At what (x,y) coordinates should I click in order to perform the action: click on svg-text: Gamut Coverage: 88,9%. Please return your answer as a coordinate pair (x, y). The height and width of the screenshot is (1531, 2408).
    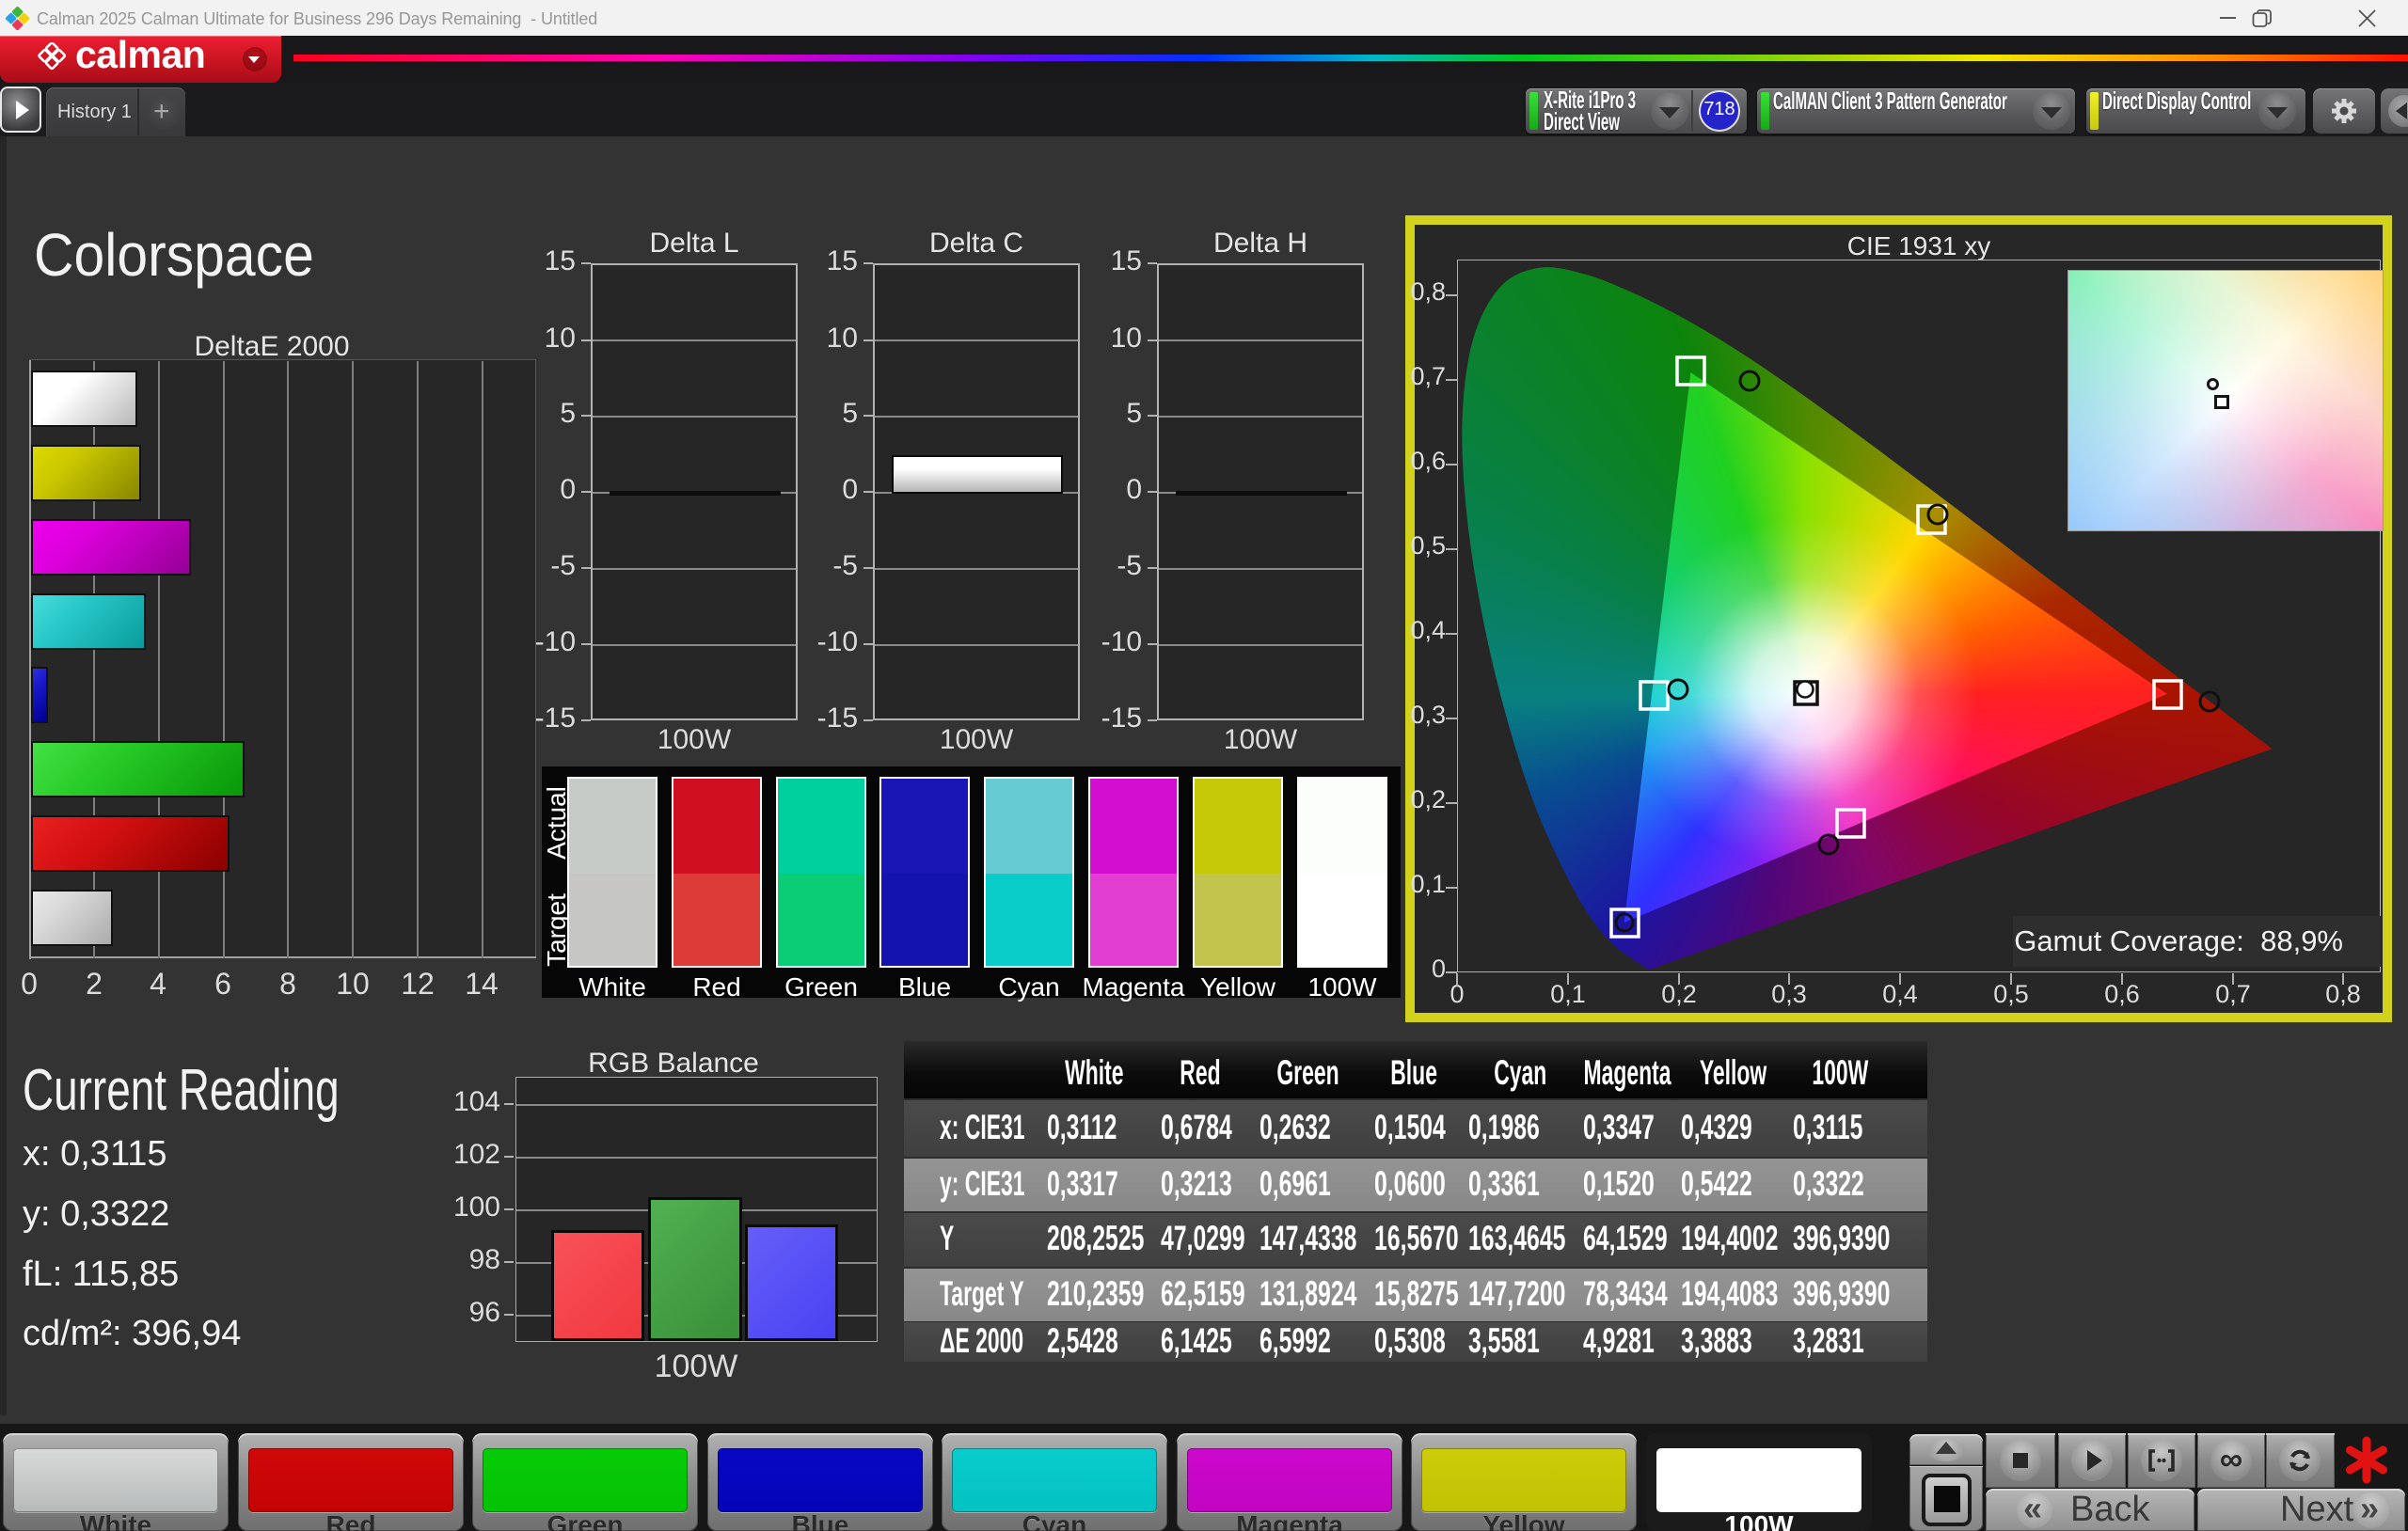
    Looking at the image, I should click on (2178, 940).